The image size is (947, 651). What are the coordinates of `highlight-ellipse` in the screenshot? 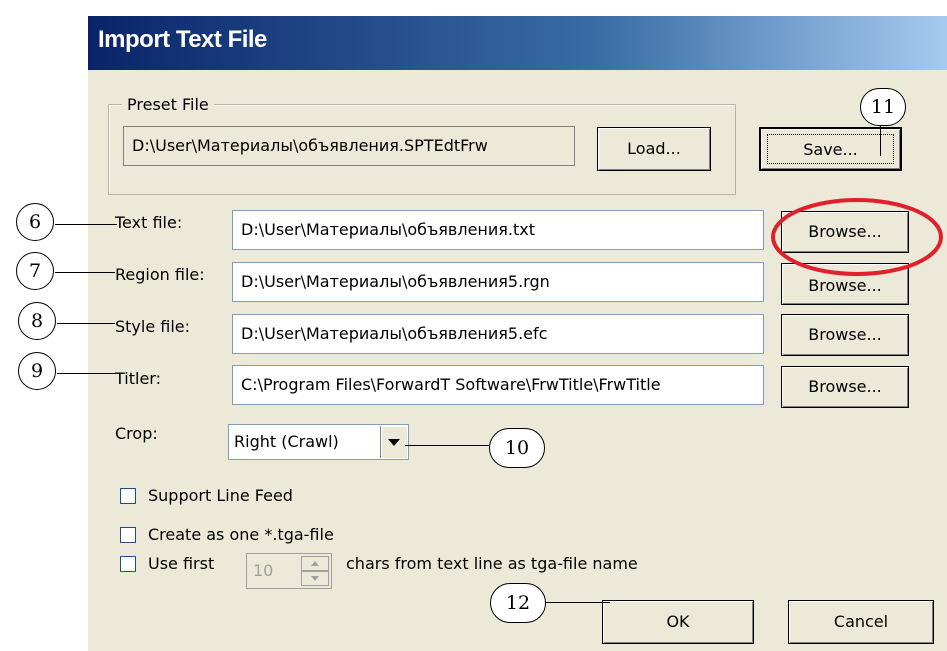 It's located at (857, 237).